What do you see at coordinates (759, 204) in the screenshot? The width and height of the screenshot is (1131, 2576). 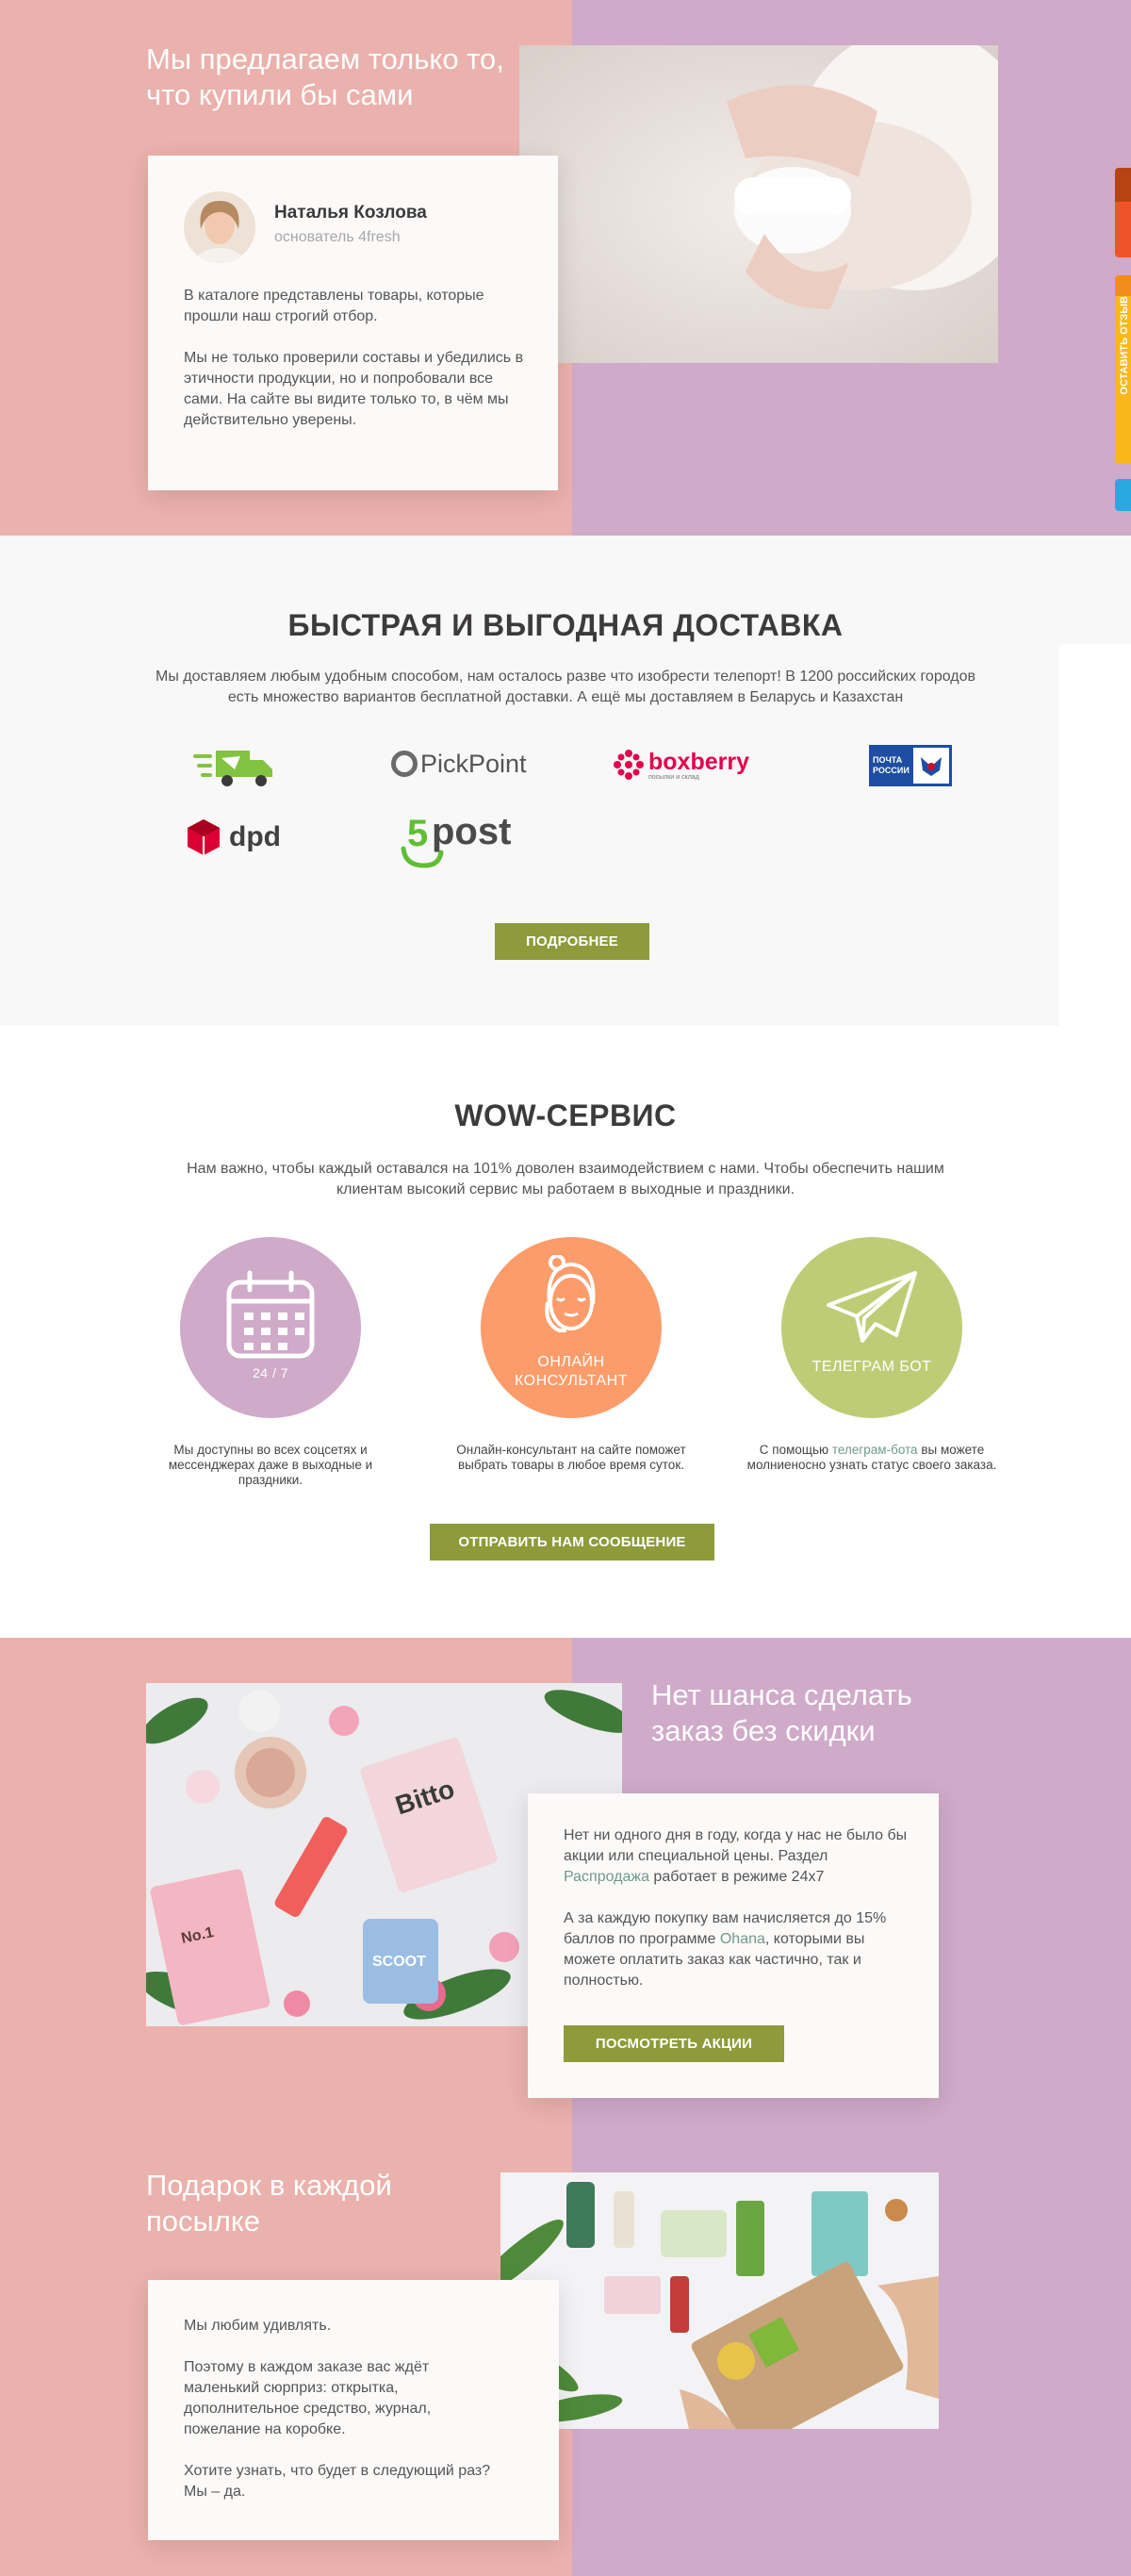 I see `hero-photo` at bounding box center [759, 204].